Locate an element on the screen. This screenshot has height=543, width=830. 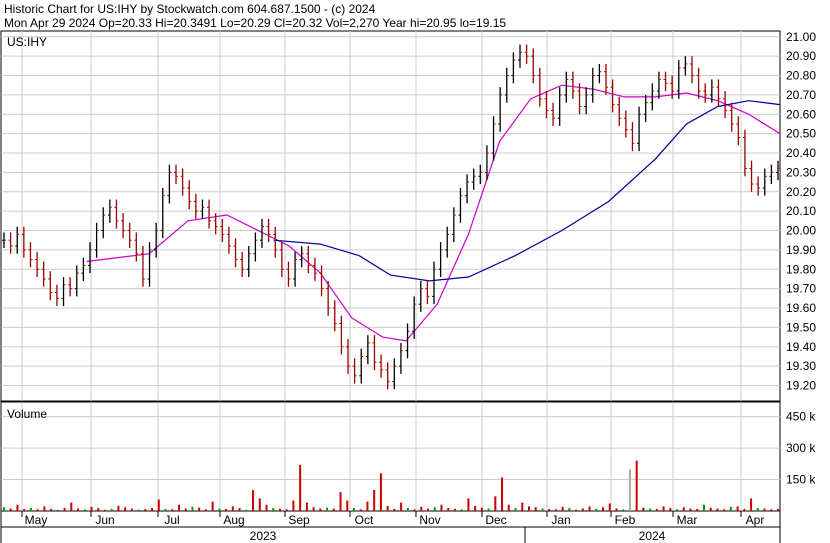
price-tick-label: 20.80 is located at coordinates (801, 76).